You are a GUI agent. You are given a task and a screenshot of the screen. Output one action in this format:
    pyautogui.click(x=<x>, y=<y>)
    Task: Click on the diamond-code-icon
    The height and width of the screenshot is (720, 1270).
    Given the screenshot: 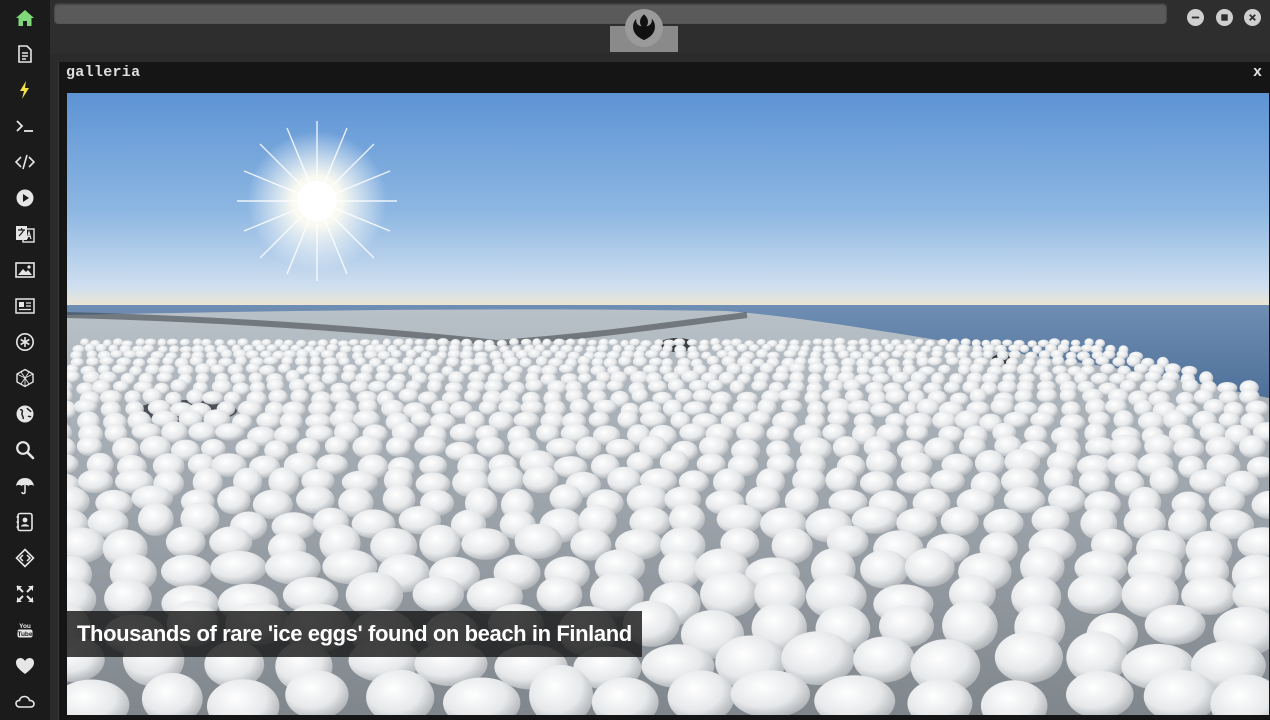 What is the action you would take?
    pyautogui.click(x=25, y=558)
    